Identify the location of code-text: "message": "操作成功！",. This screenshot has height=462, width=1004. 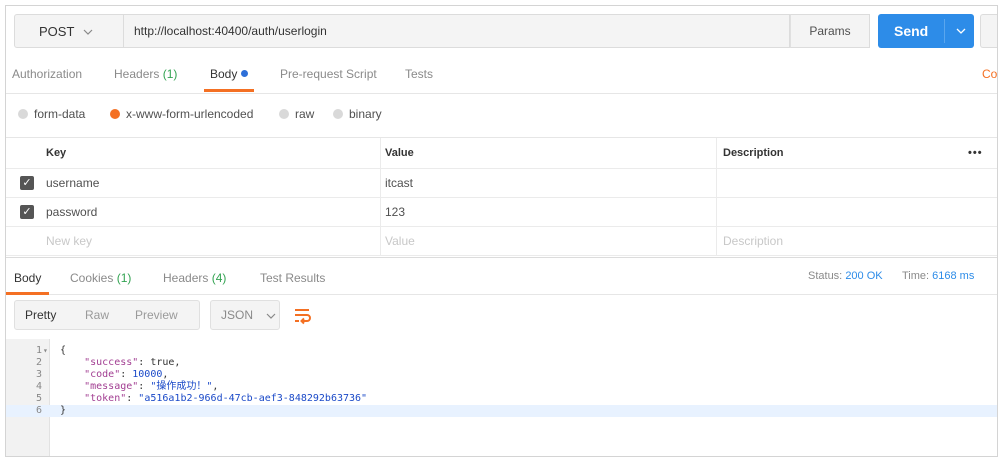
(151, 386).